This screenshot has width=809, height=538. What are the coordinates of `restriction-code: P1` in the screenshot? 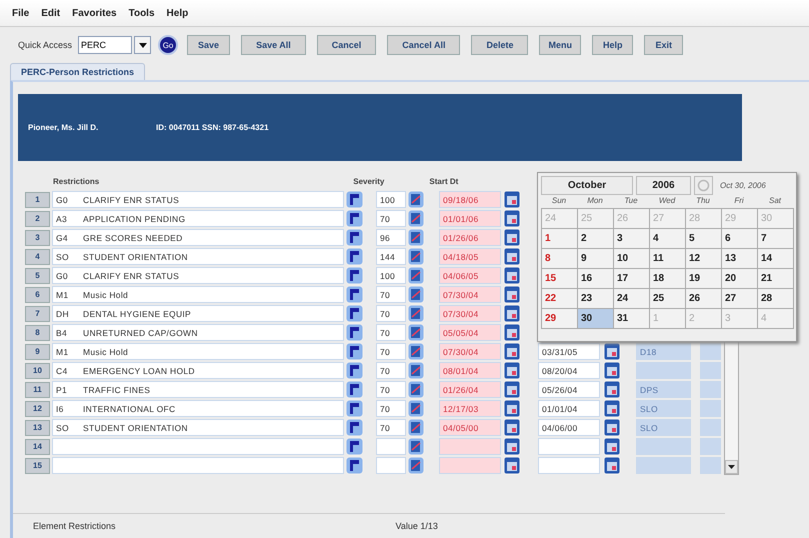 It's located at (62, 389).